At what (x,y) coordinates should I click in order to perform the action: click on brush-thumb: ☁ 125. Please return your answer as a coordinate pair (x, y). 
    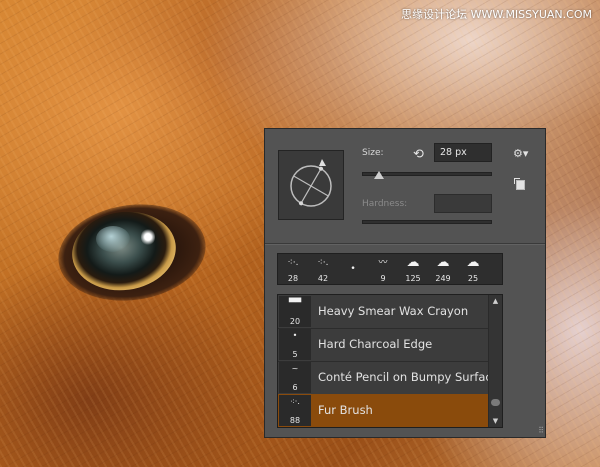
    Looking at the image, I should click on (413, 269).